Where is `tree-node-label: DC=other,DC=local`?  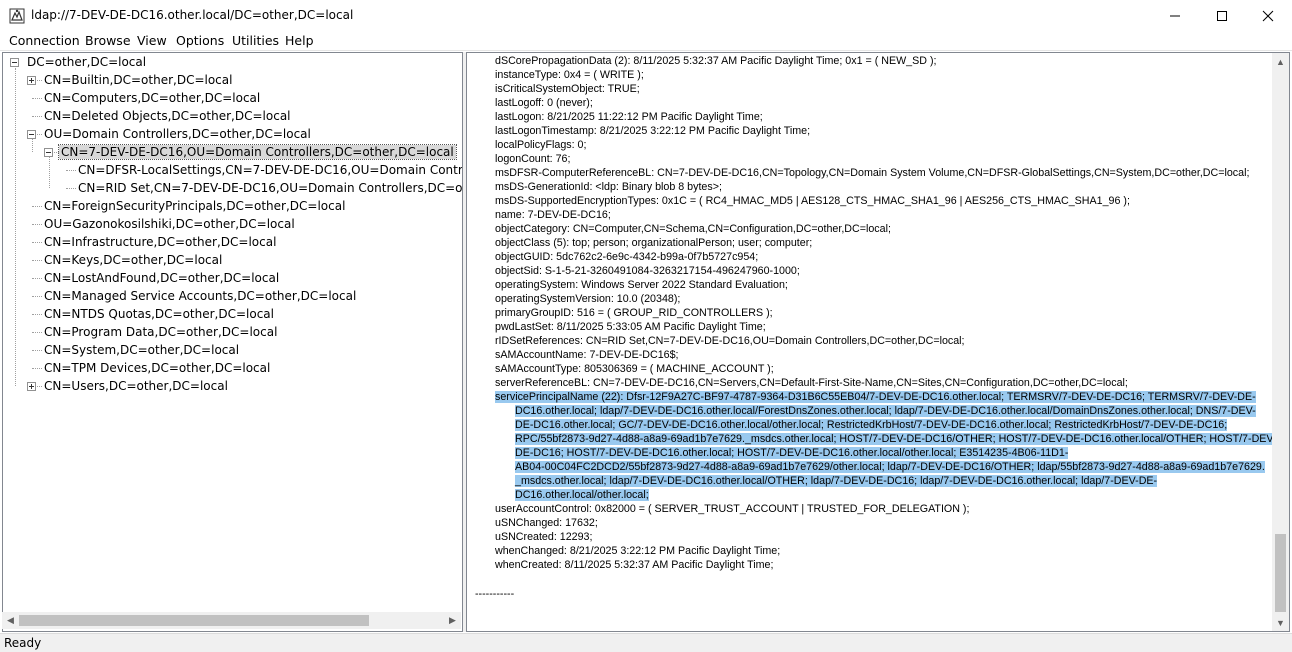 tree-node-label: DC=other,DC=local is located at coordinates (87, 62).